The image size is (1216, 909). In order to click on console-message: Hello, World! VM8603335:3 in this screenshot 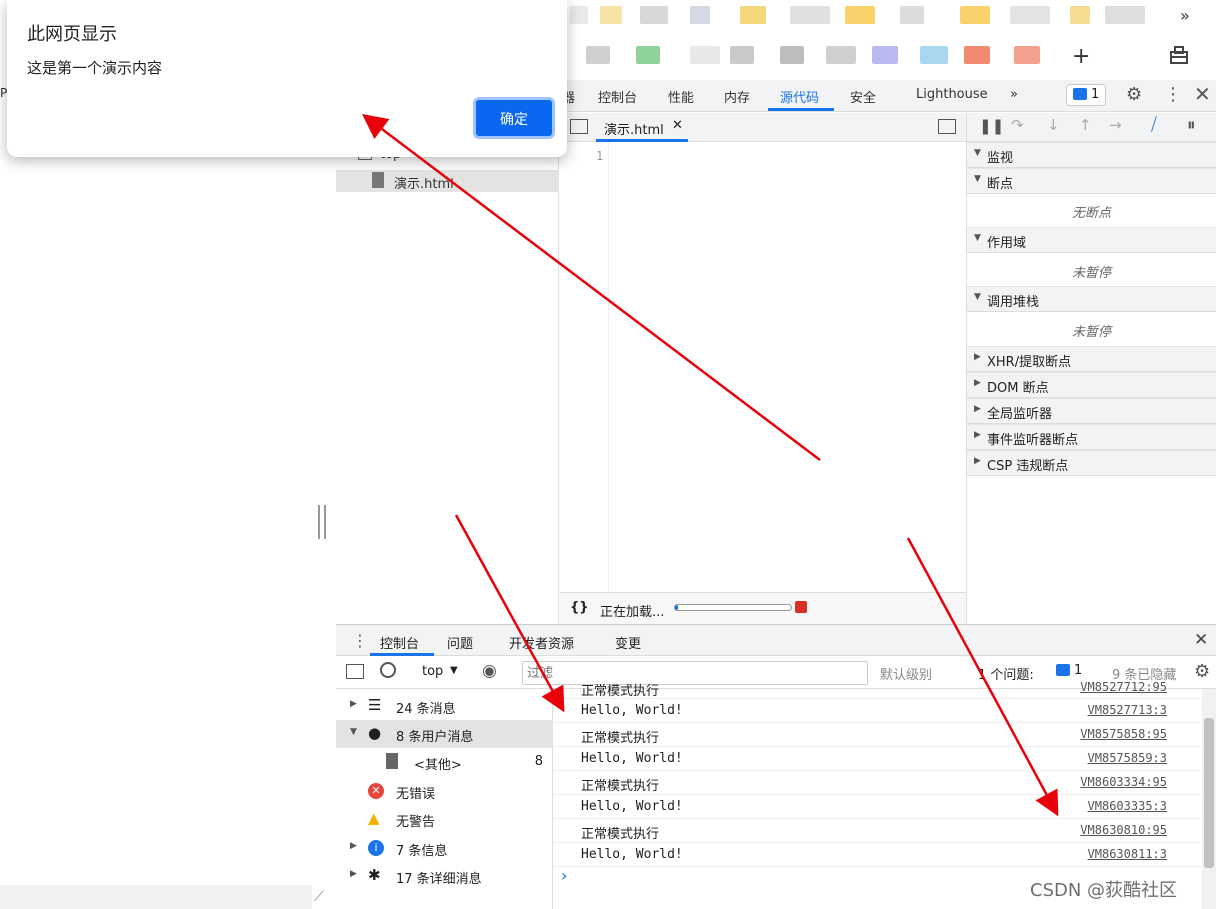, I will do `click(877, 807)`.